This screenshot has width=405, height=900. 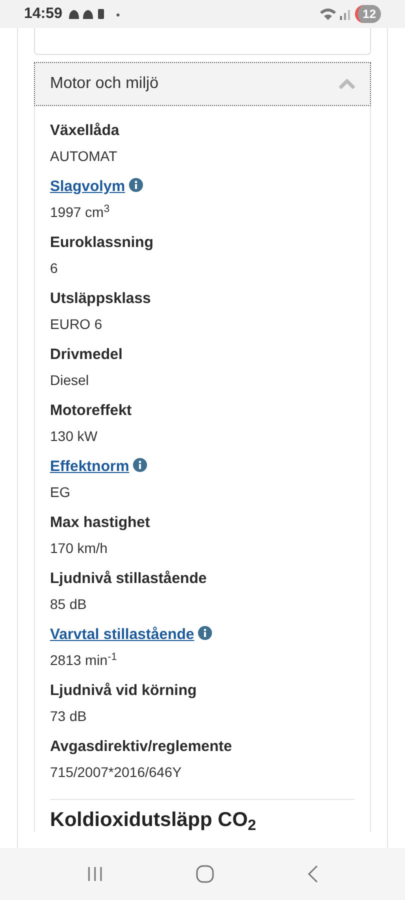 What do you see at coordinates (312, 874) in the screenshot?
I see `back-icon` at bounding box center [312, 874].